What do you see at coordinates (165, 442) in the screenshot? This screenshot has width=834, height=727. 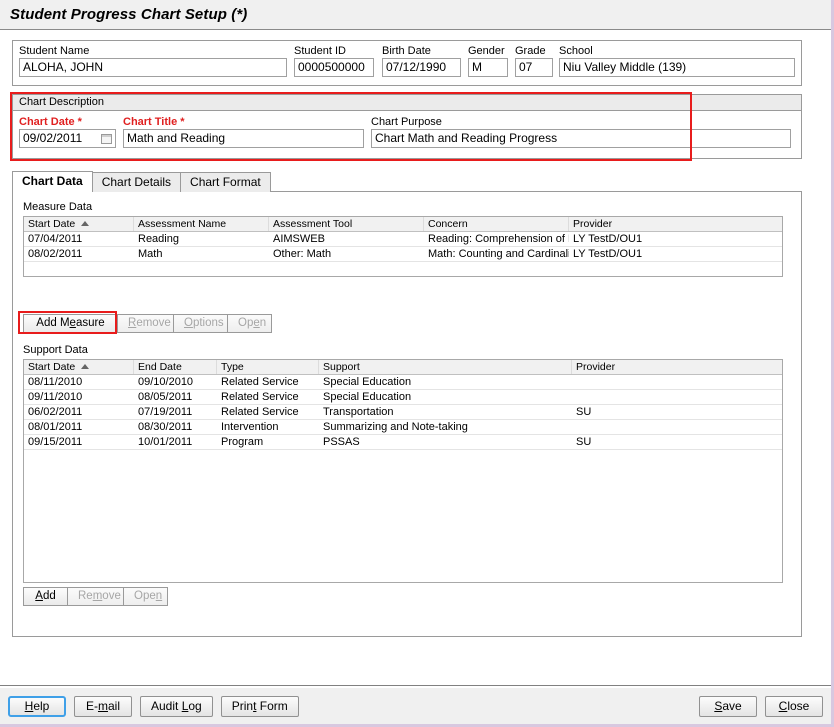 I see `support-cell-end-date: 10/01/2011` at bounding box center [165, 442].